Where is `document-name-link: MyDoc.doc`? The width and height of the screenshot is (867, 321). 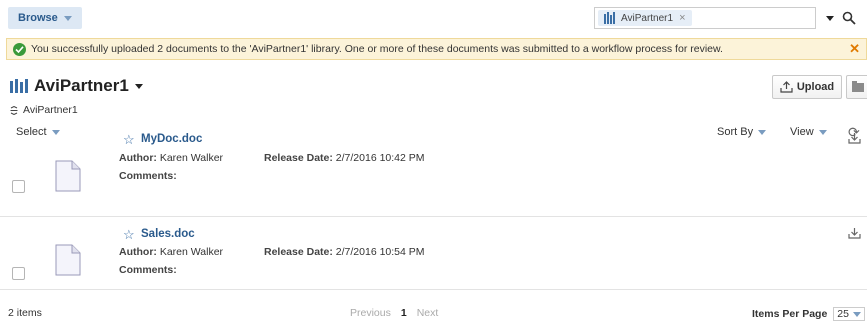
document-name-link: MyDoc.doc is located at coordinates (171, 139).